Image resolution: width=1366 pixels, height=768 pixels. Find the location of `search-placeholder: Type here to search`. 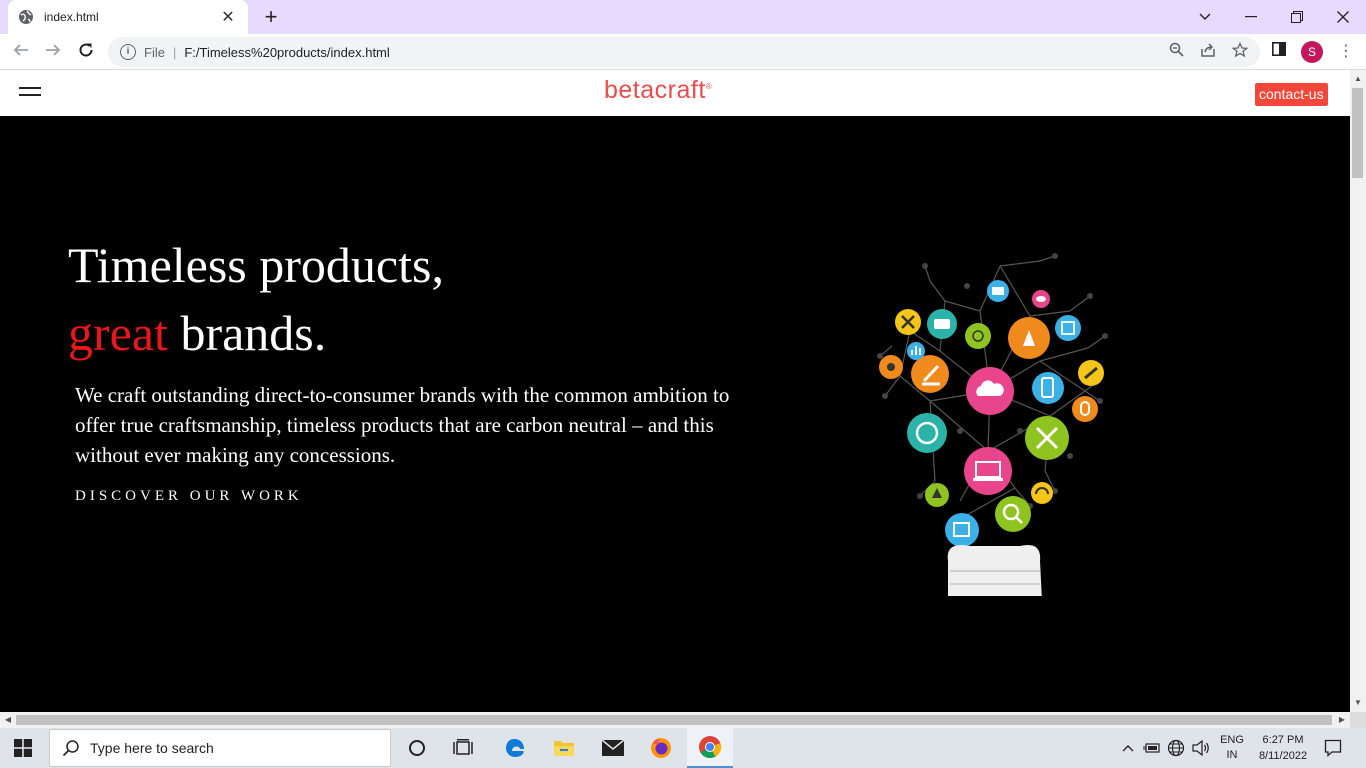

search-placeholder: Type here to search is located at coordinates (152, 748).